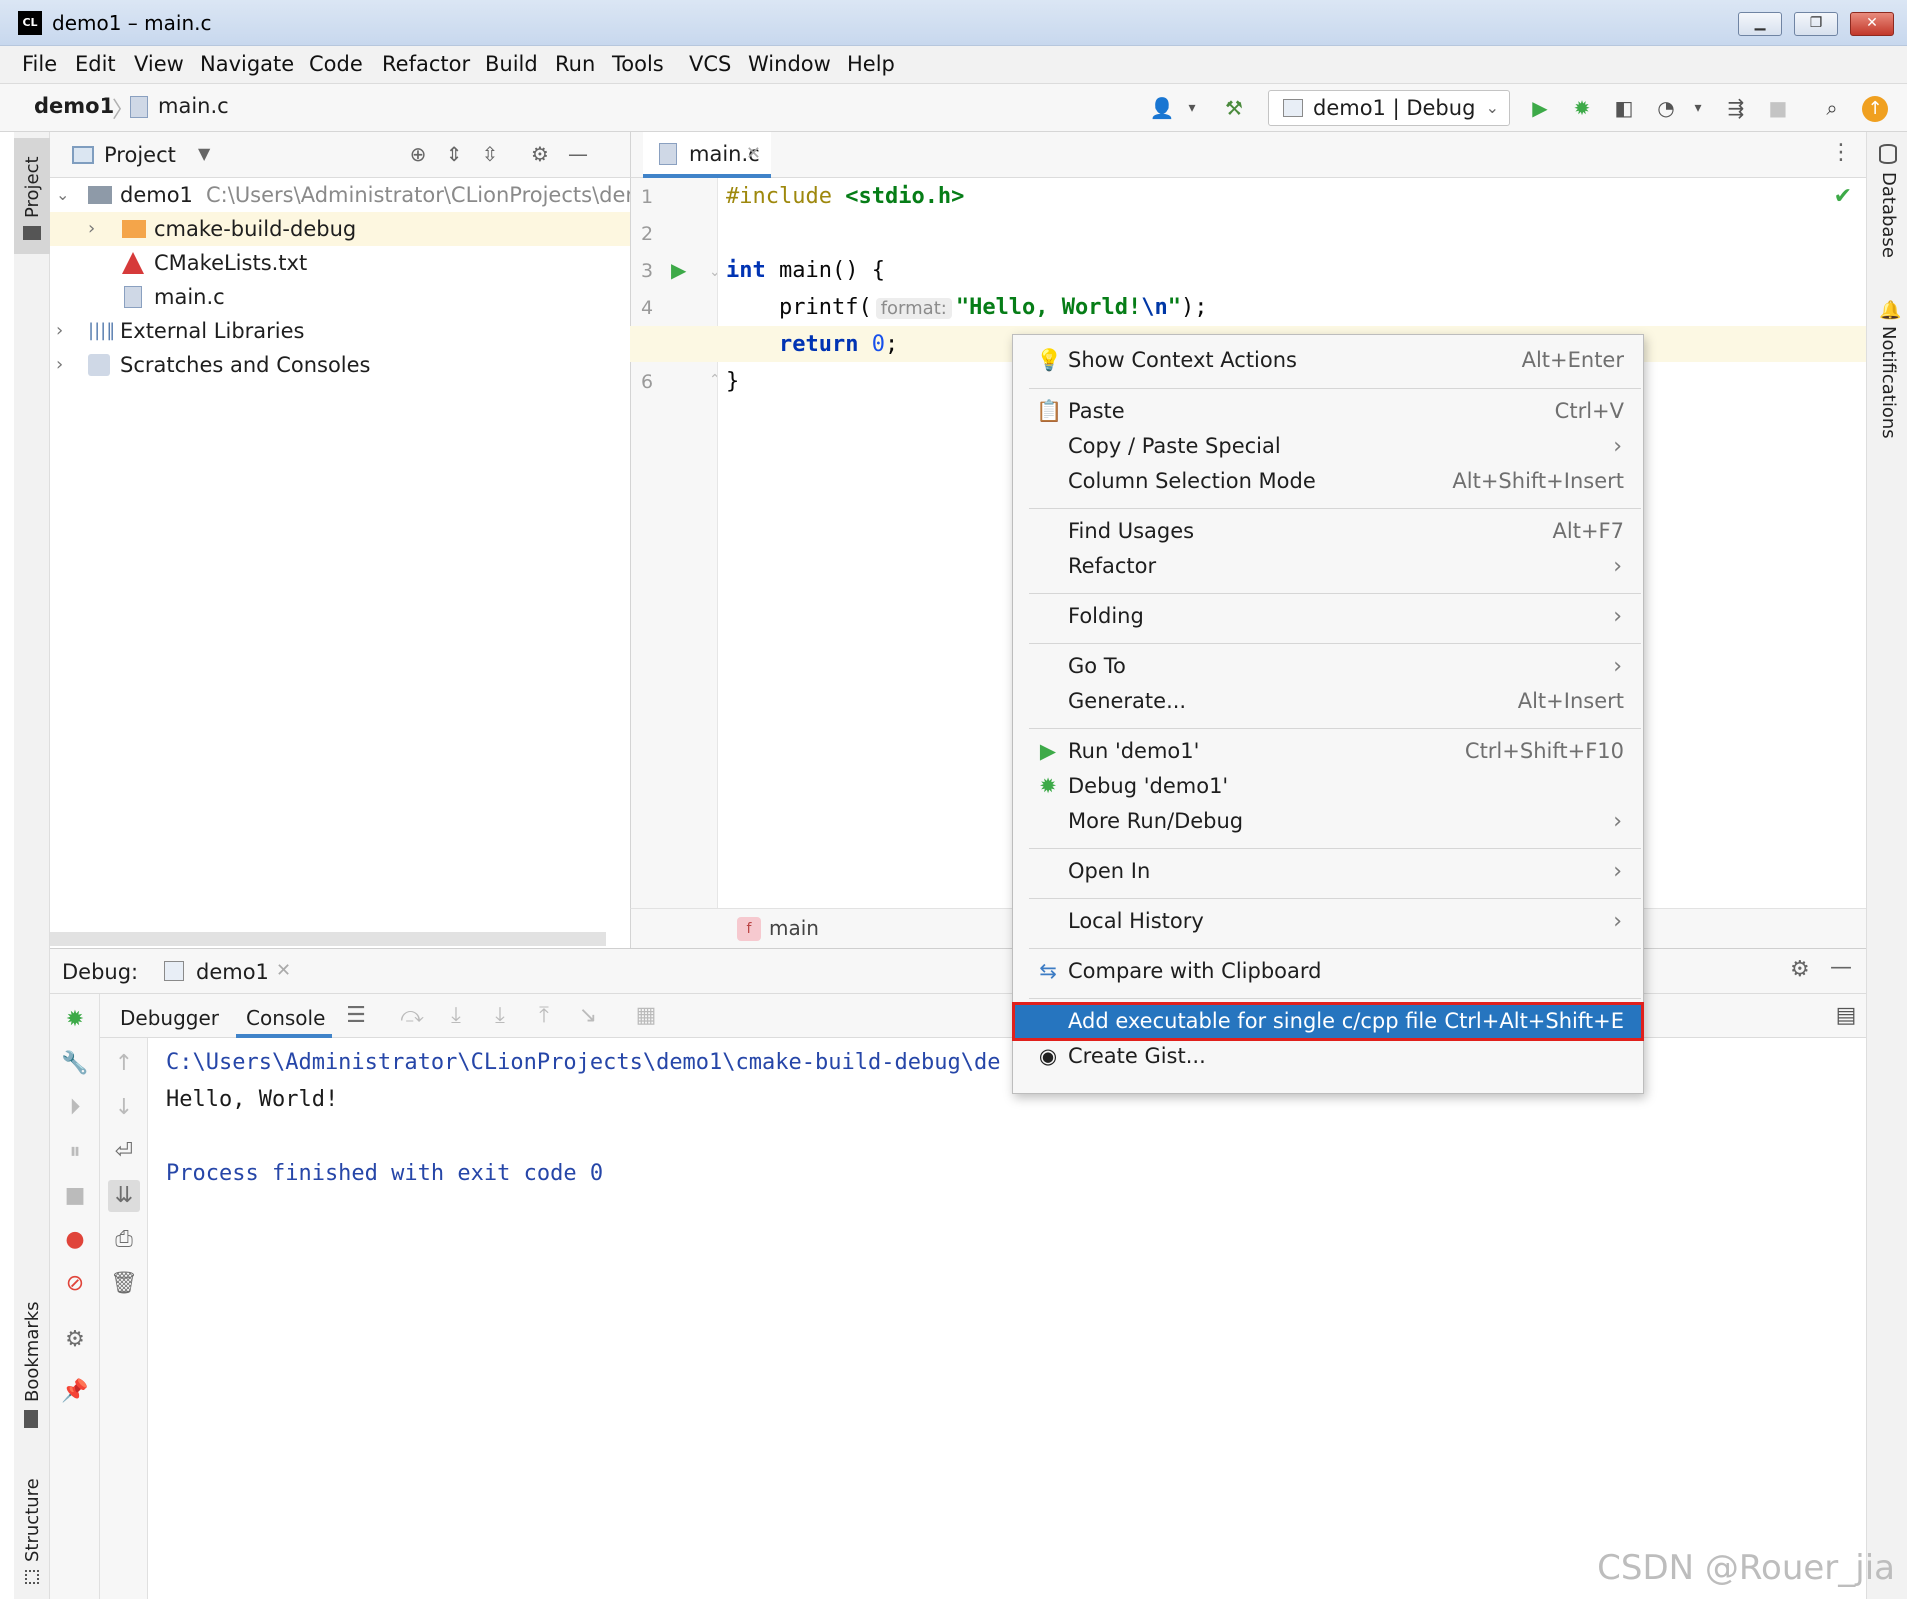 Image resolution: width=1907 pixels, height=1599 pixels. I want to click on tab-main-c: main.c ✕, so click(707, 155).